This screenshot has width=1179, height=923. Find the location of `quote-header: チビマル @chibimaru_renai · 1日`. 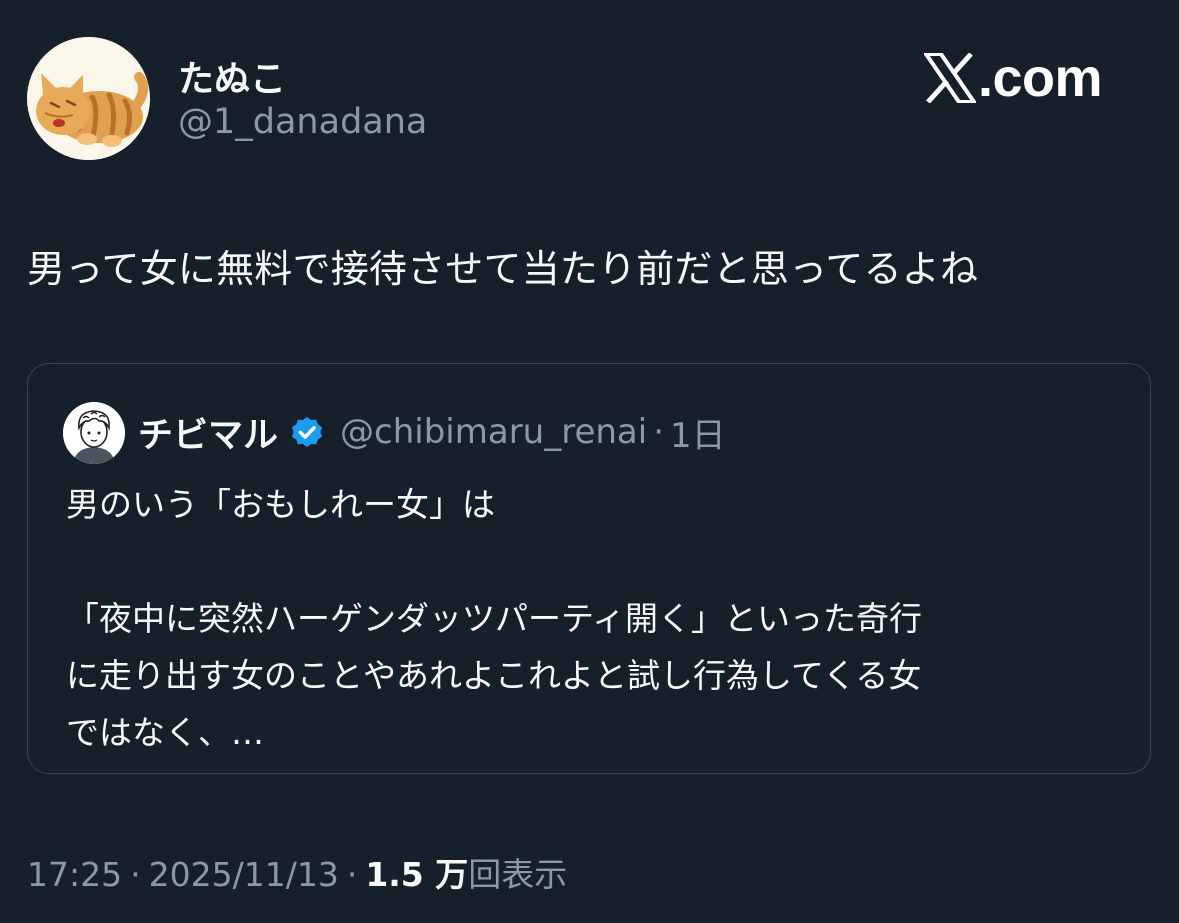

quote-header: チビマル @chibimaru_renai · 1日 is located at coordinates (432, 432).